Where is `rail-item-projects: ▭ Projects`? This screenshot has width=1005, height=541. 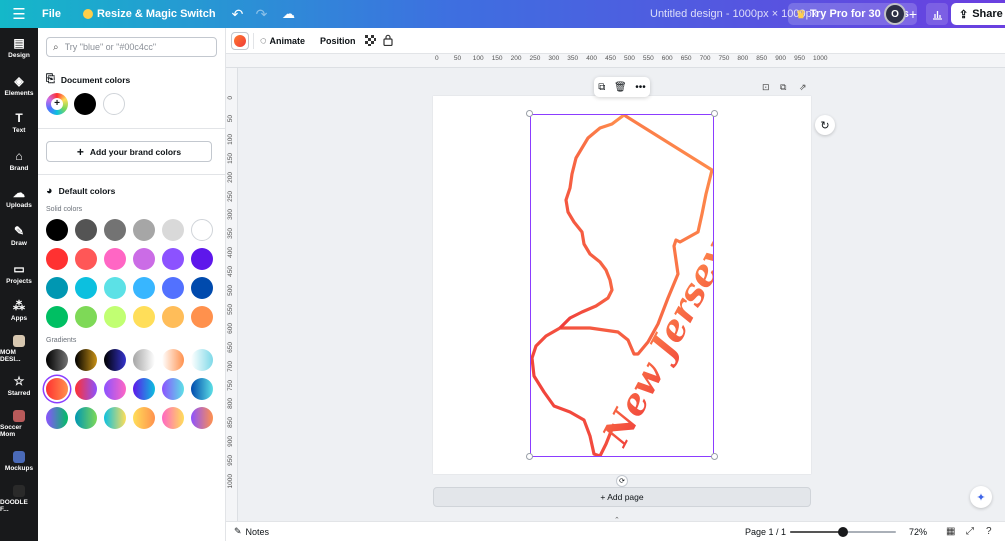 rail-item-projects: ▭ Projects is located at coordinates (19, 274).